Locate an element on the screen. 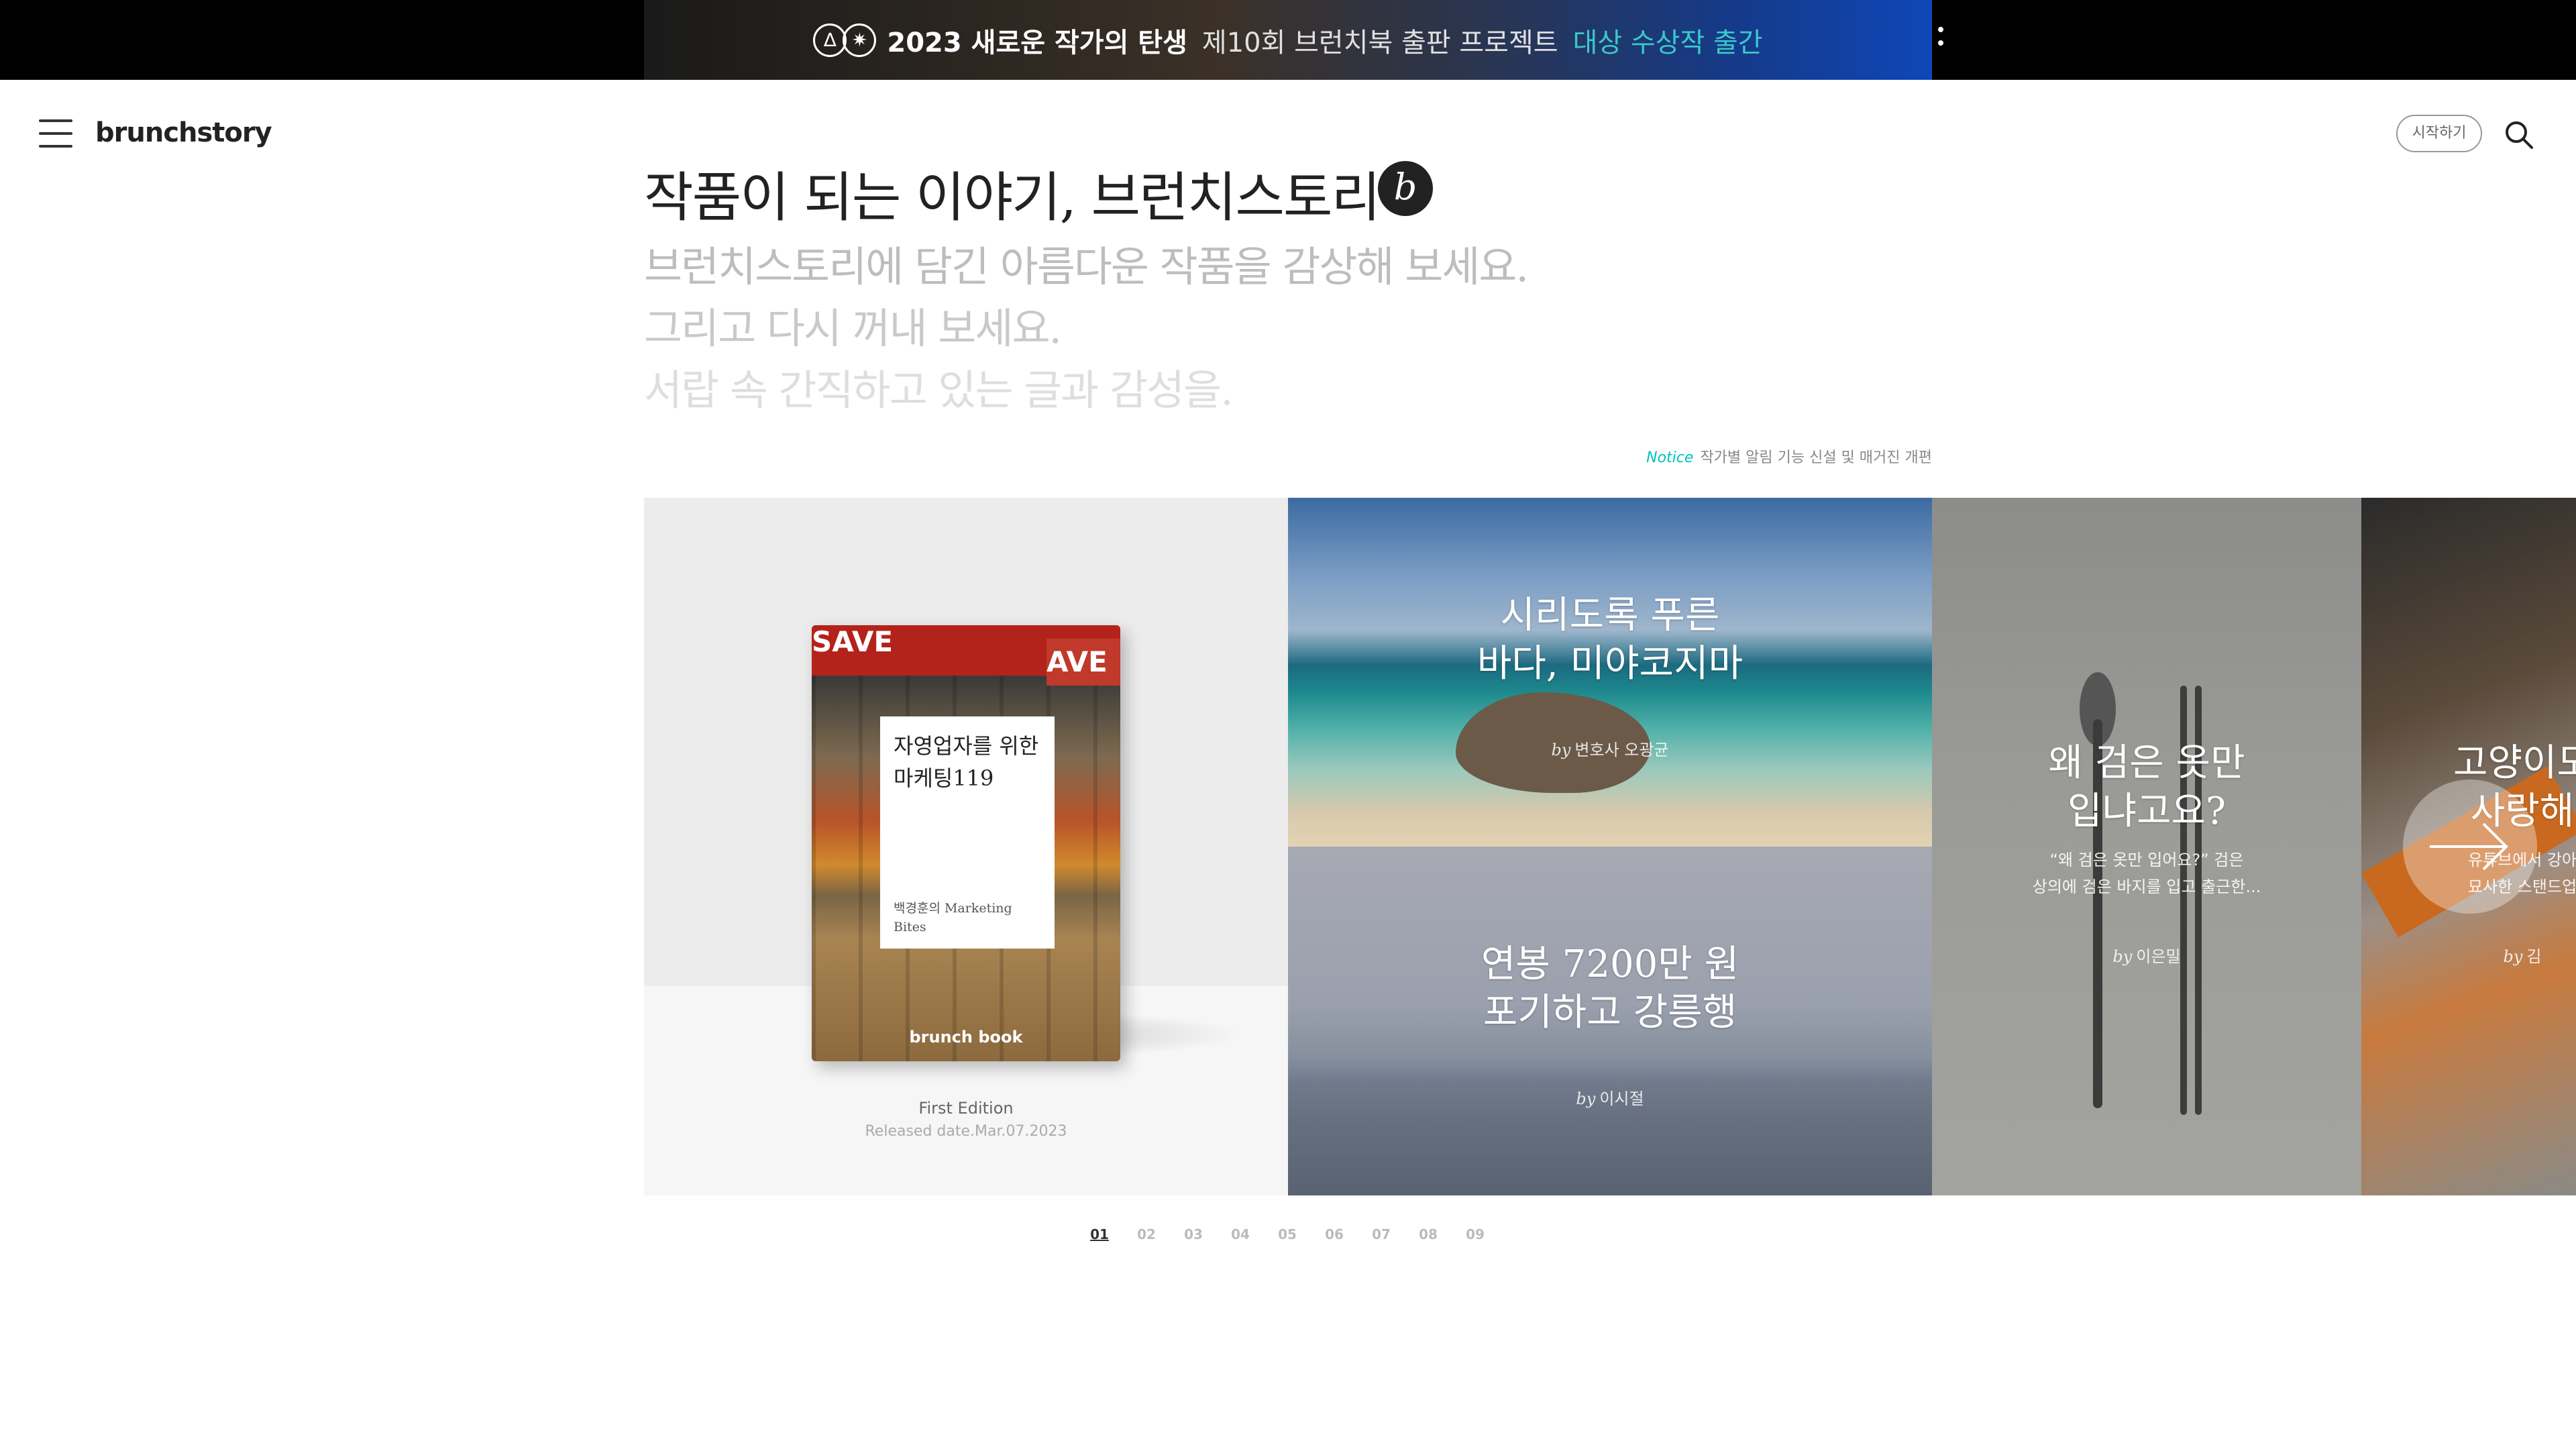  brunch-book-logo: brunch book is located at coordinates (966, 1037).